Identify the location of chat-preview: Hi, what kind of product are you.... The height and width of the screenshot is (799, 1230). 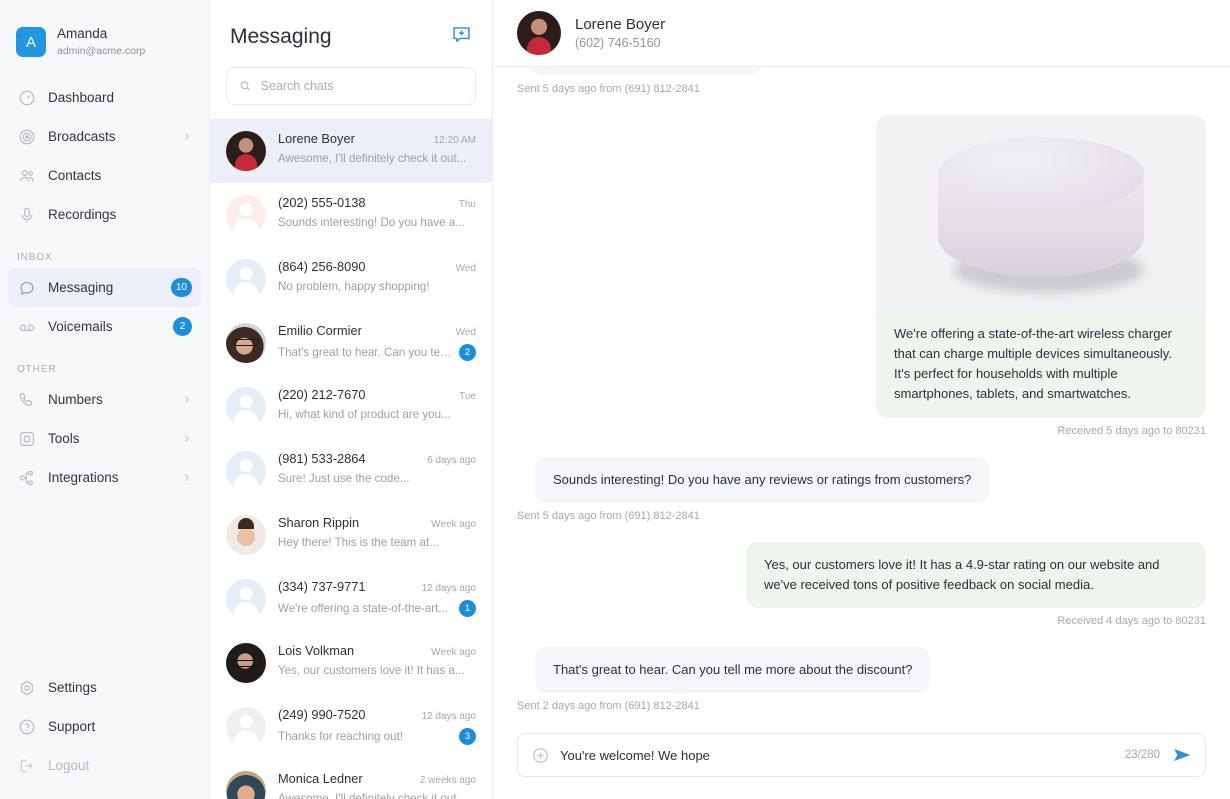
(364, 414).